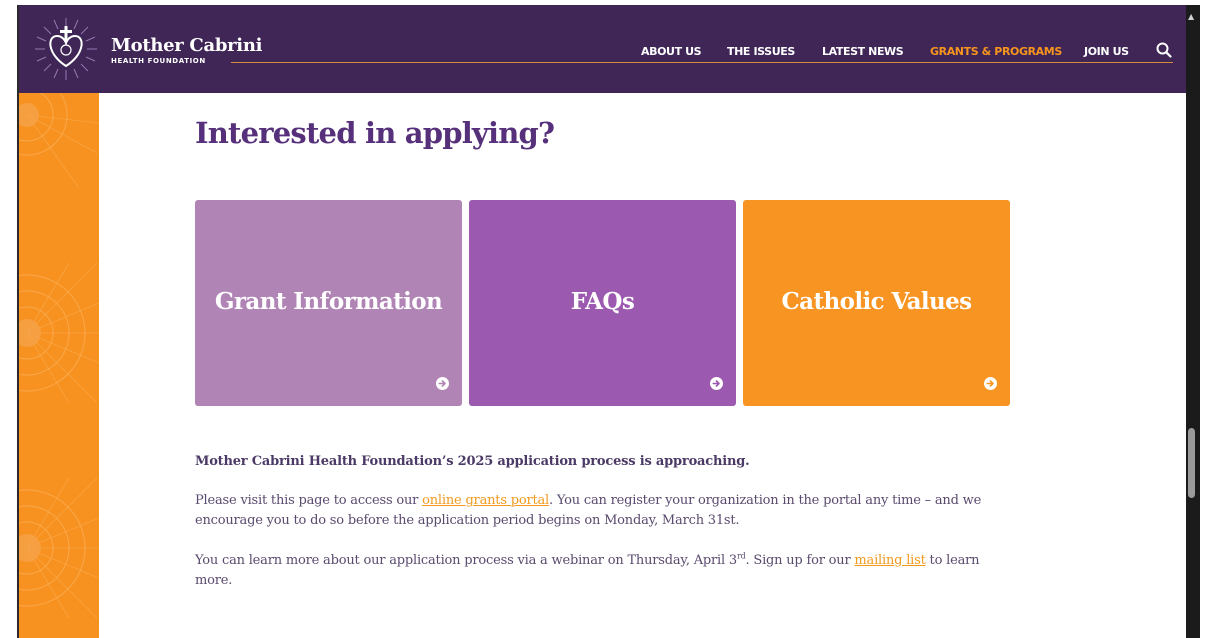  I want to click on scroll-up-arrow-icon: ▲, so click(1191, 16).